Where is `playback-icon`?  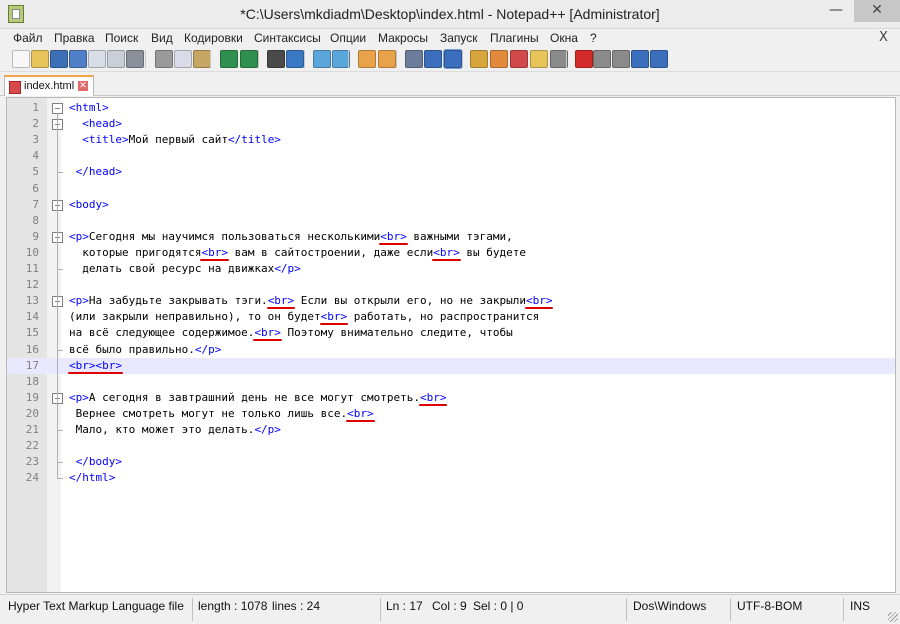 playback-icon is located at coordinates (621, 59).